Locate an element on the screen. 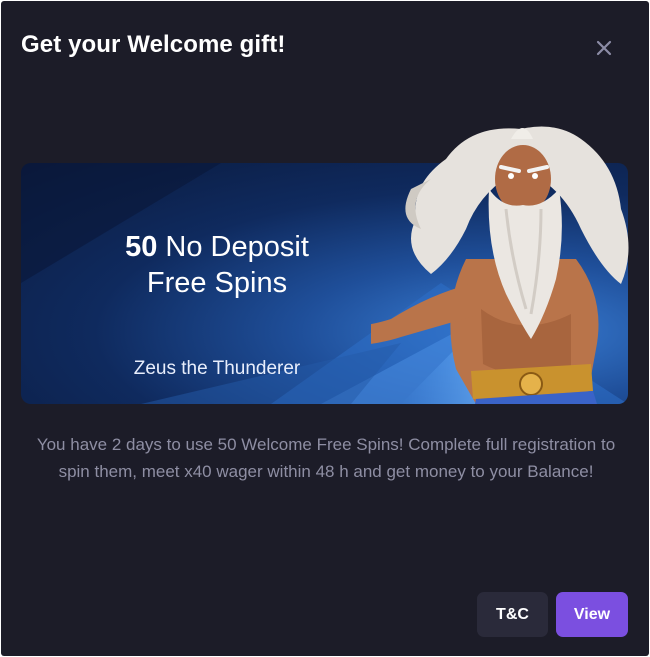  banner-headline: 50 No Deposit Free Spins is located at coordinates (217, 265).